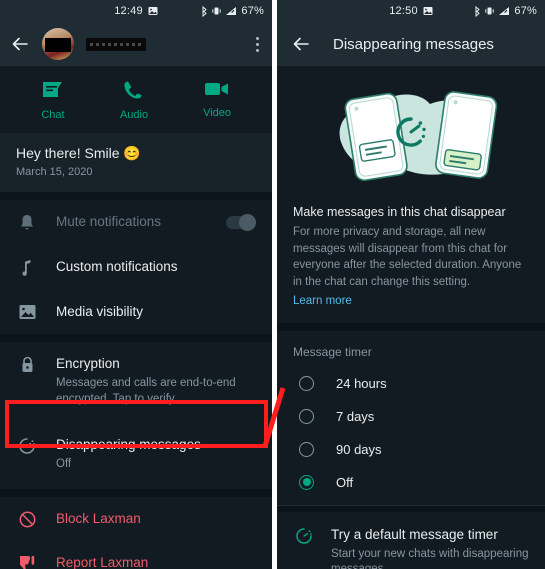 This screenshot has width=545, height=569. What do you see at coordinates (241, 222) in the screenshot?
I see `mute-notifications-toggle` at bounding box center [241, 222].